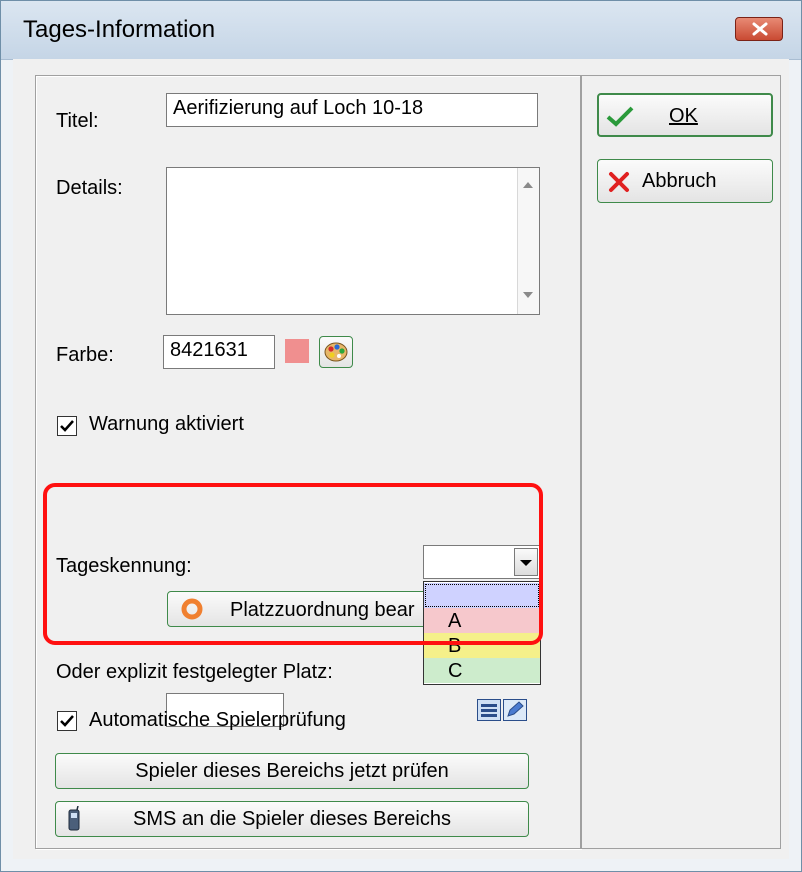  I want to click on ok-button: OK, so click(685, 115).